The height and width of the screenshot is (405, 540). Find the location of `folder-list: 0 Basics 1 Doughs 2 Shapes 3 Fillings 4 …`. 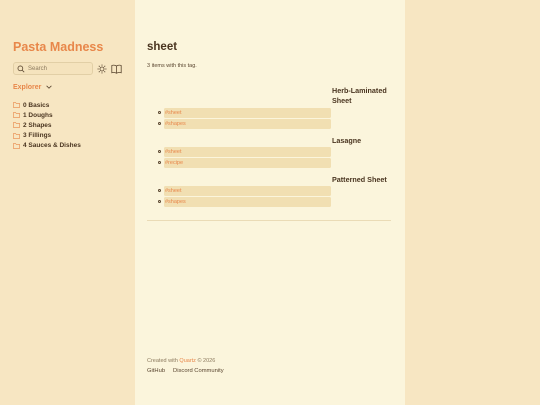

folder-list: 0 Basics 1 Doughs 2 Shapes 3 Fillings 4 … is located at coordinates (47, 125).